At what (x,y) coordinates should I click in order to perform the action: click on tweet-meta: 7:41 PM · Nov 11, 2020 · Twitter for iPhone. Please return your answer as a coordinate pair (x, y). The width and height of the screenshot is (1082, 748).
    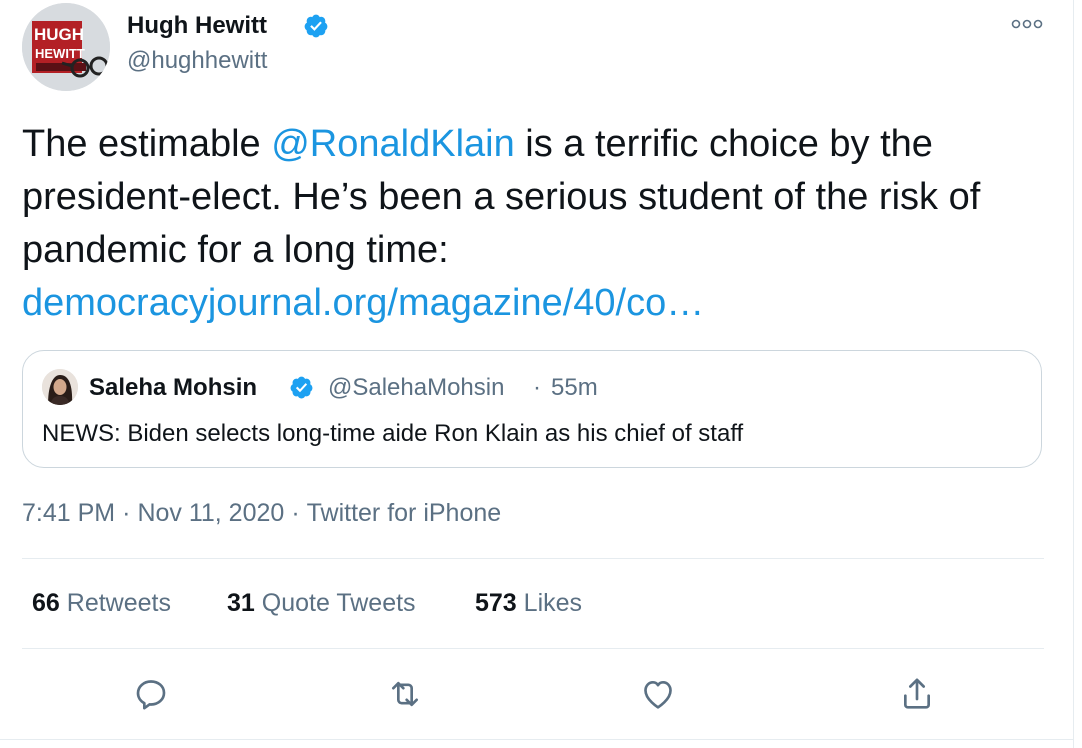
    Looking at the image, I should click on (261, 513).